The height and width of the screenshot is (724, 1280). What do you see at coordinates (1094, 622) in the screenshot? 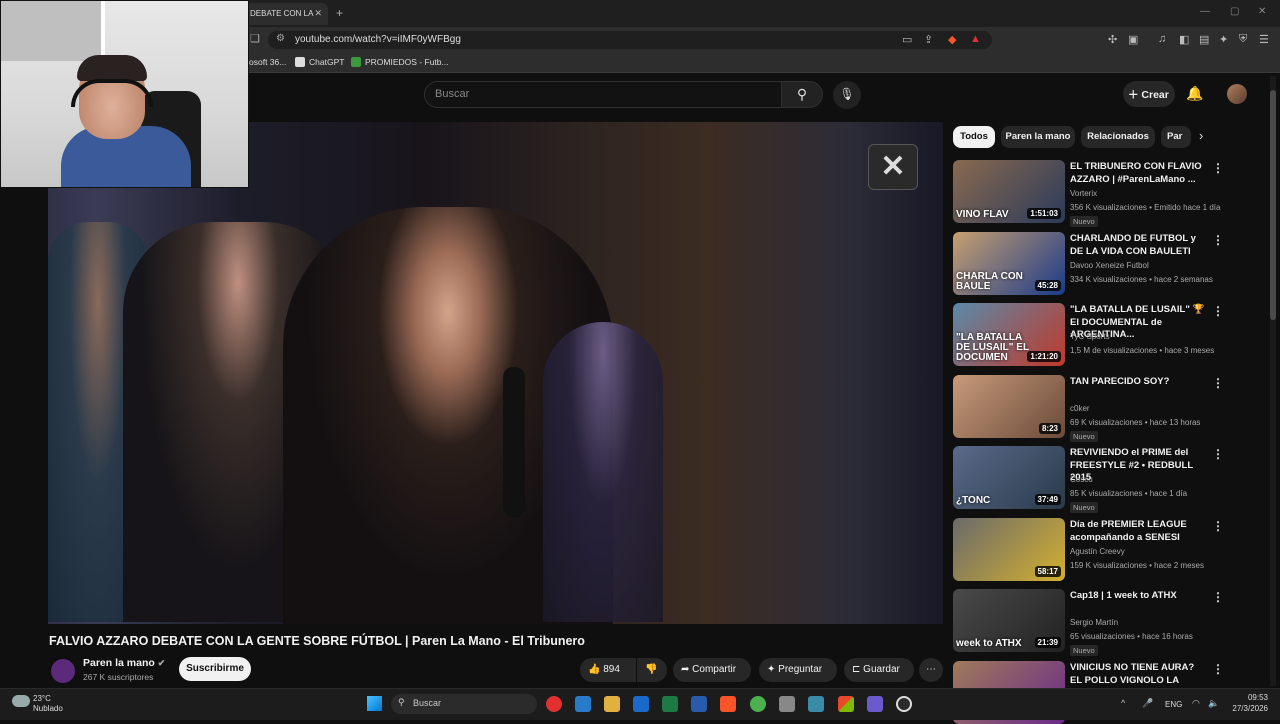
I see `recommendation-channel: Sergio Martín` at bounding box center [1094, 622].